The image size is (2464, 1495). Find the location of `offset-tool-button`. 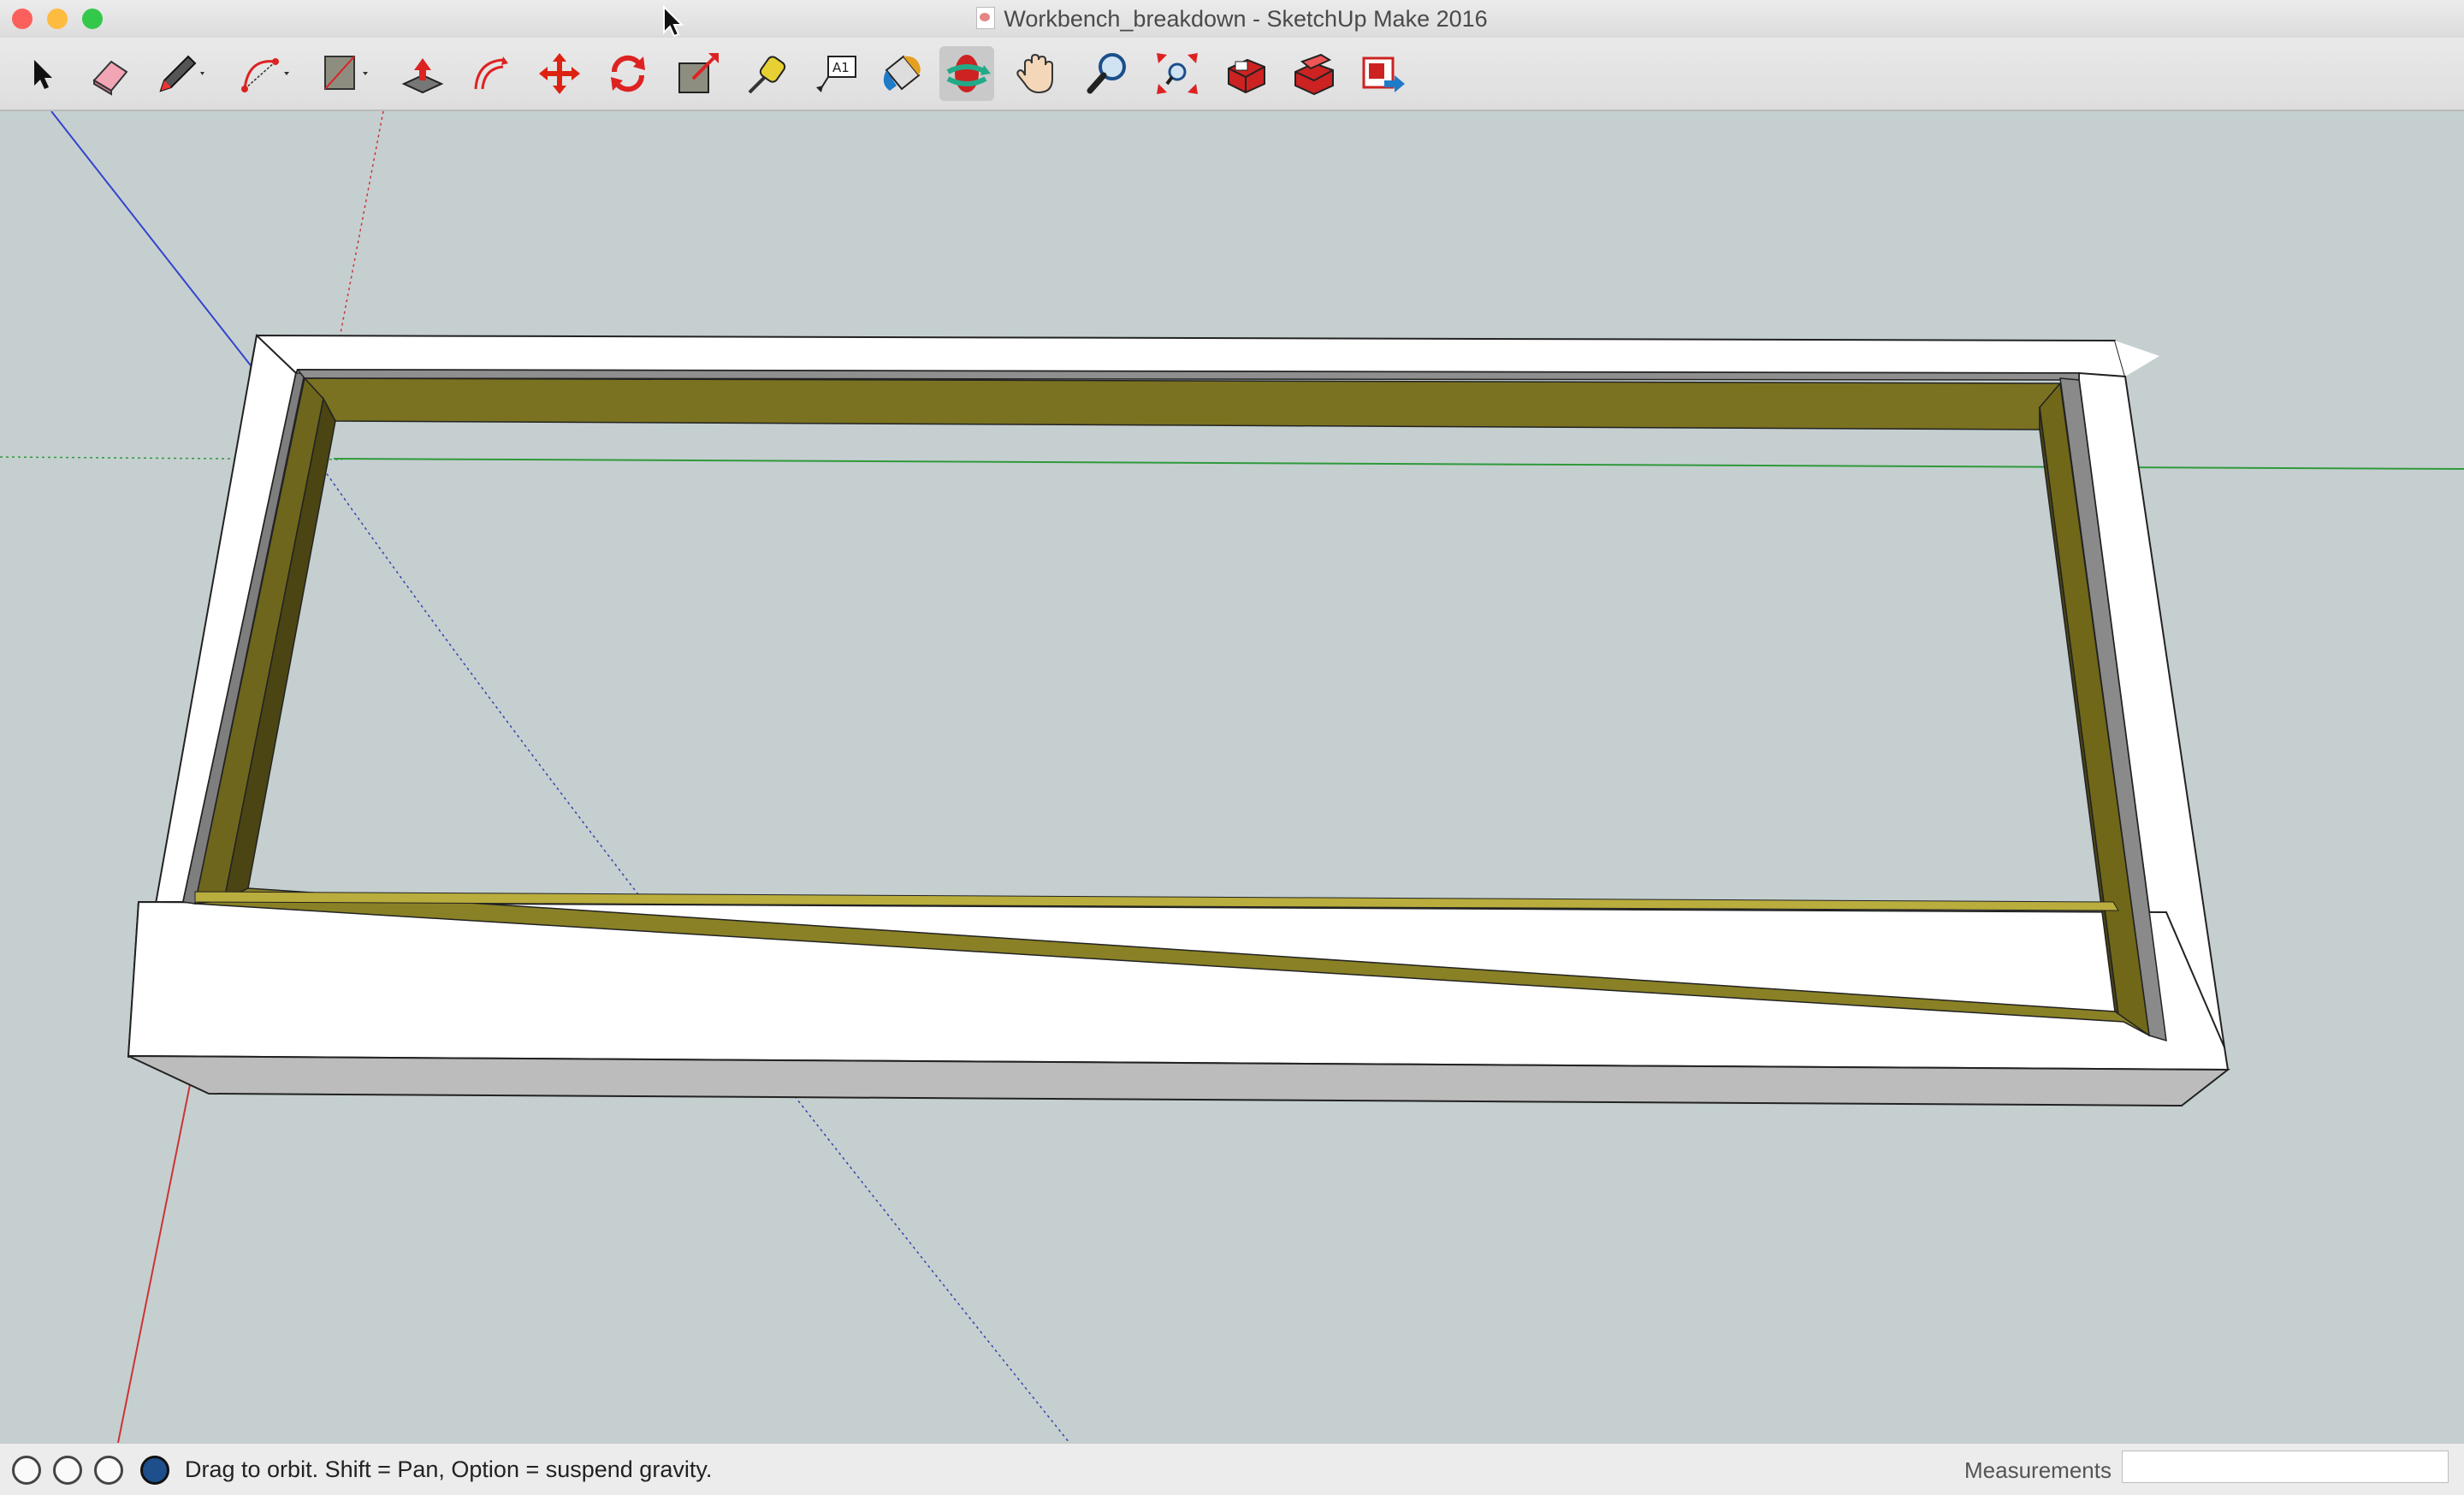

offset-tool-button is located at coordinates (491, 73).